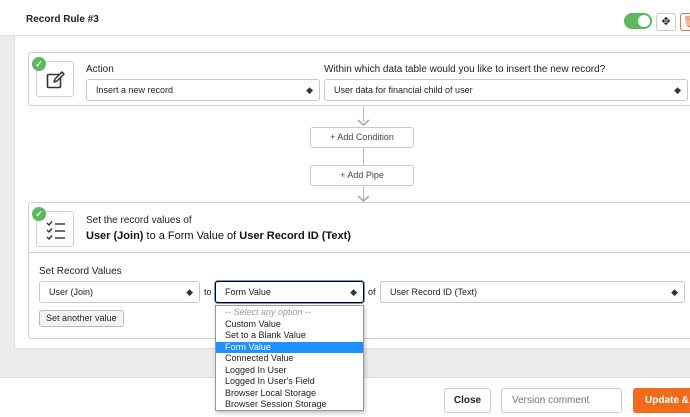 This screenshot has width=690, height=417. What do you see at coordinates (289, 292) in the screenshot?
I see `value-type-select: Form Value ◆` at bounding box center [289, 292].